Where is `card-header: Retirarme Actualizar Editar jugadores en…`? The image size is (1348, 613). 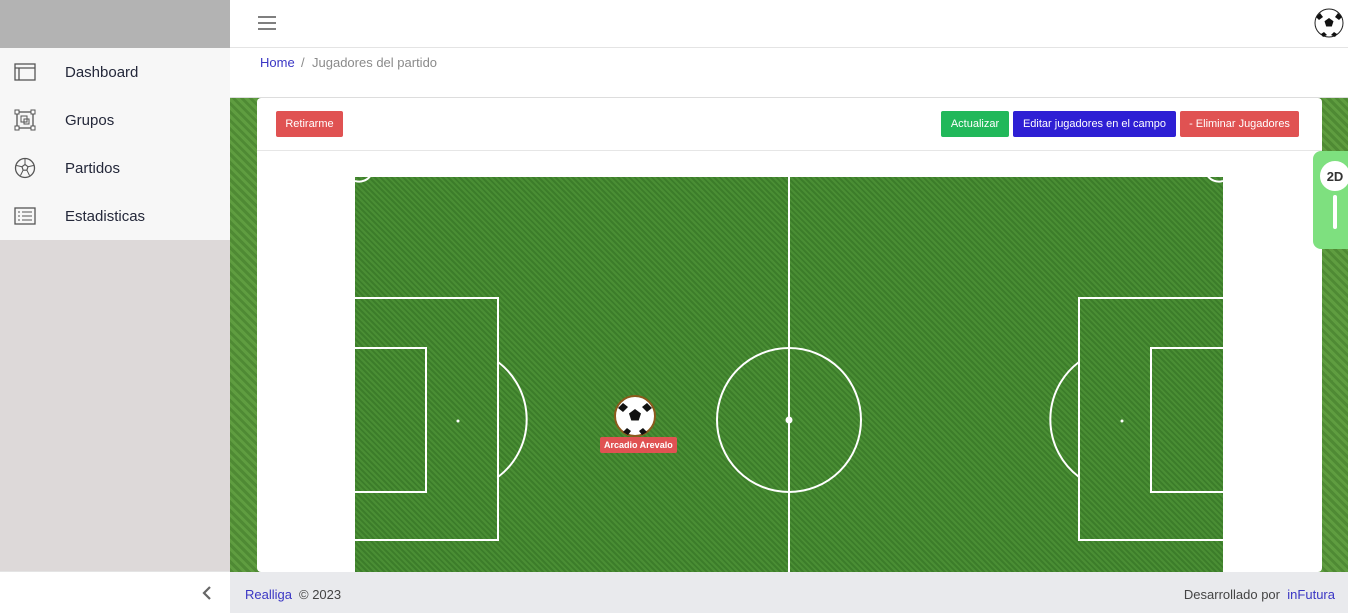
card-header: Retirarme Actualizar Editar jugadores en… is located at coordinates (789, 124).